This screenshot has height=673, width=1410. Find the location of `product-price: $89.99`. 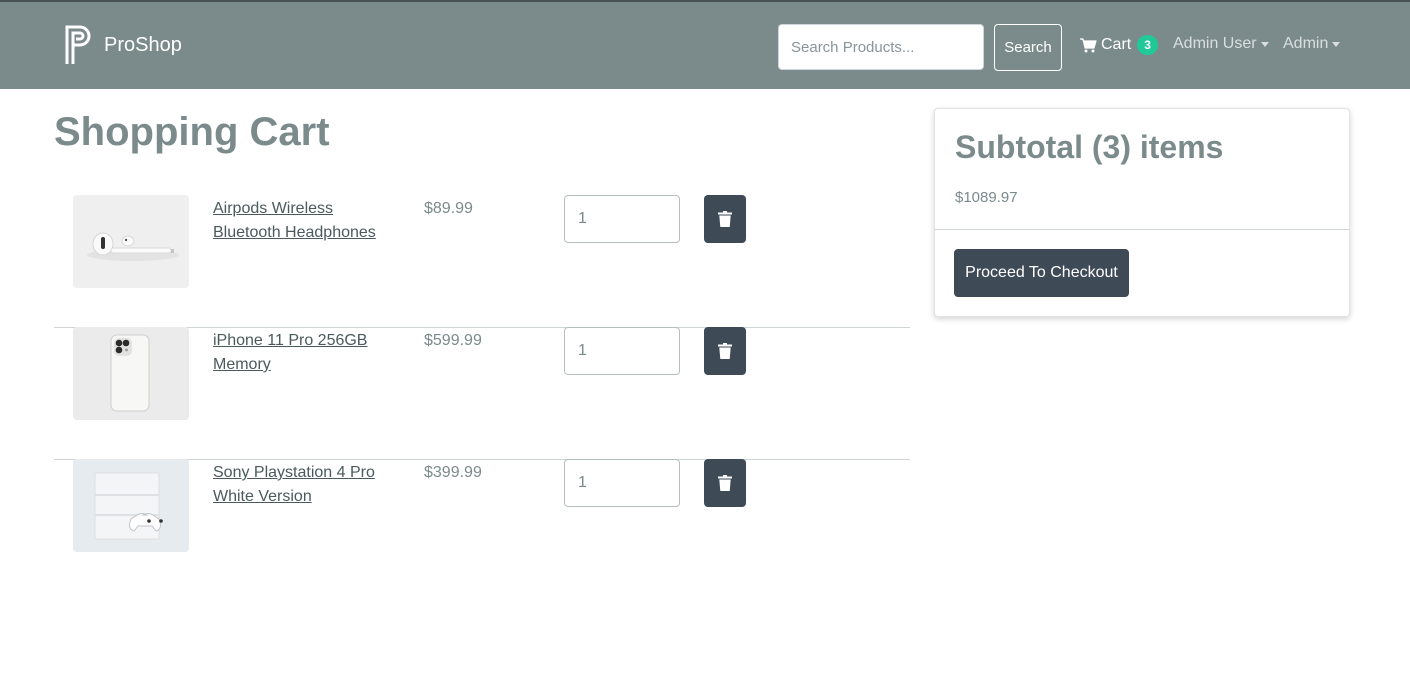

product-price: $89.99 is located at coordinates (448, 208).